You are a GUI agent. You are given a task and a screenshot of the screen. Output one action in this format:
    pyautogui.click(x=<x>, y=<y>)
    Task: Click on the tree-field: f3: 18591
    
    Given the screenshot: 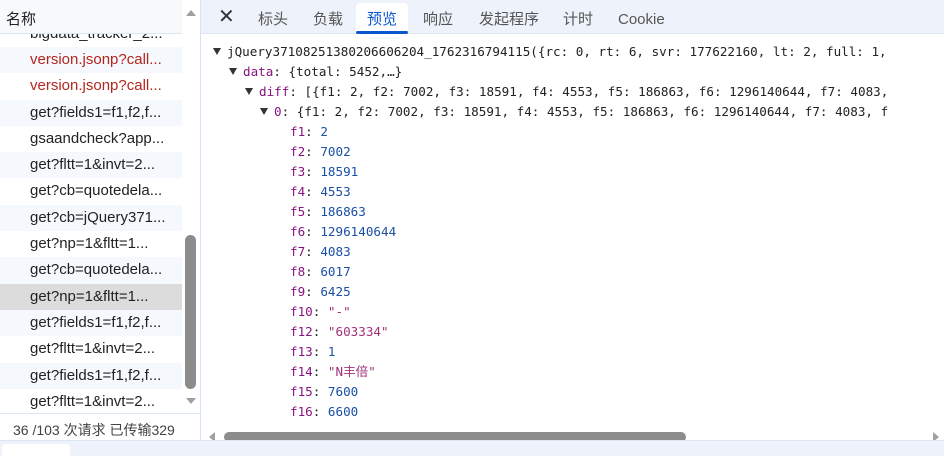 What is the action you would take?
    pyautogui.click(x=324, y=172)
    